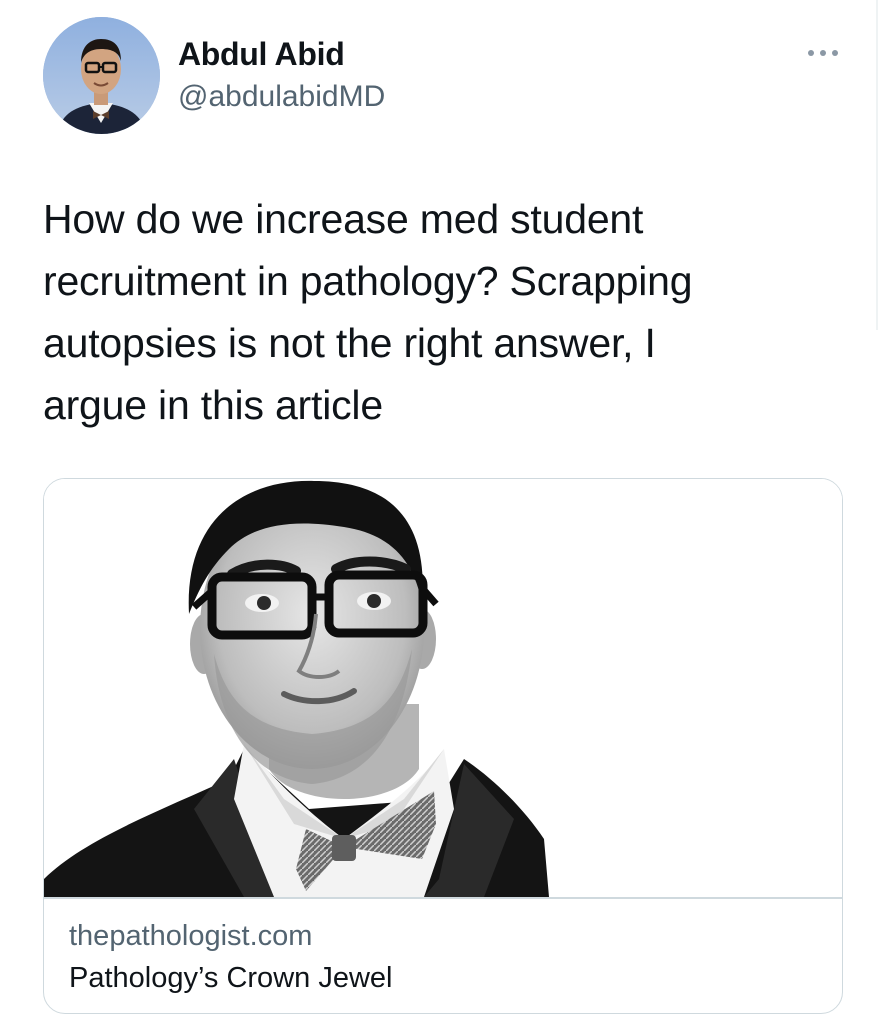 The image size is (886, 1024). I want to click on more-options-button, so click(823, 53).